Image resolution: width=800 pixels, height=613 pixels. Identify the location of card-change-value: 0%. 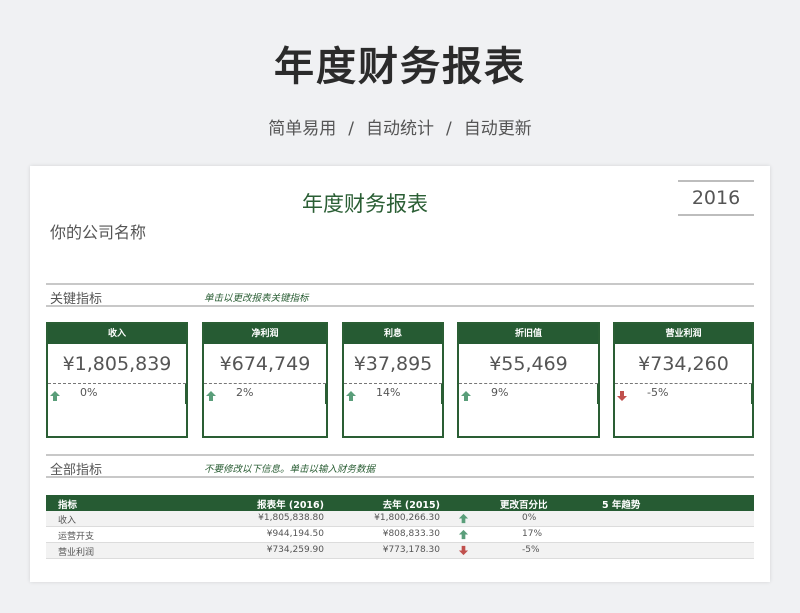
(89, 392).